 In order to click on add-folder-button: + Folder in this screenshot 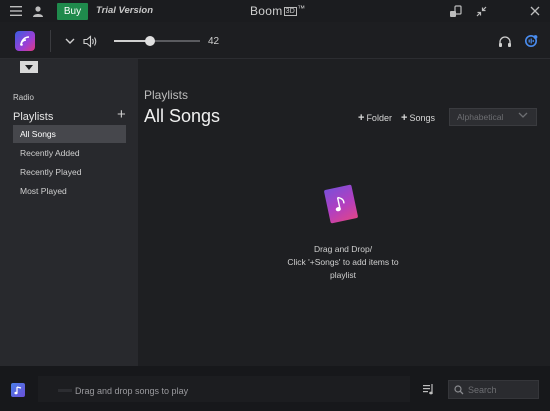, I will do `click(375, 118)`.